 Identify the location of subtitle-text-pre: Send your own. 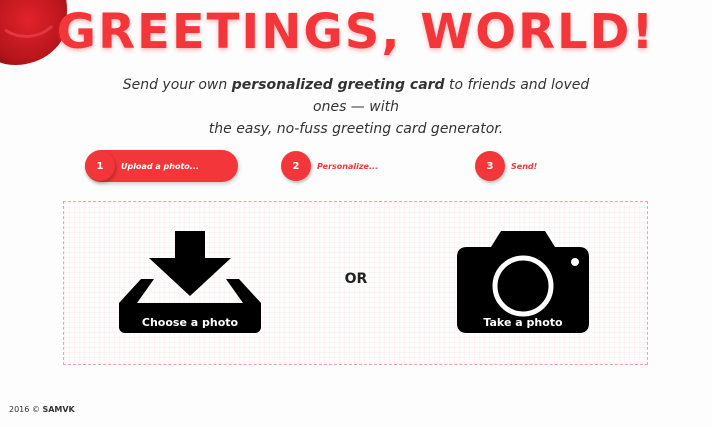
(177, 85).